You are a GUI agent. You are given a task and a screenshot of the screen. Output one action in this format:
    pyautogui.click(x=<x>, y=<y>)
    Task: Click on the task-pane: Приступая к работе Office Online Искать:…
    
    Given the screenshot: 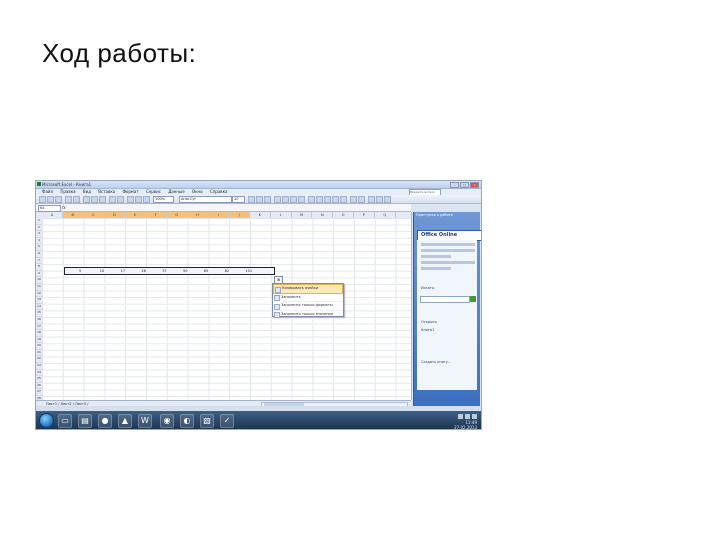 What is the action you would take?
    pyautogui.click(x=447, y=309)
    